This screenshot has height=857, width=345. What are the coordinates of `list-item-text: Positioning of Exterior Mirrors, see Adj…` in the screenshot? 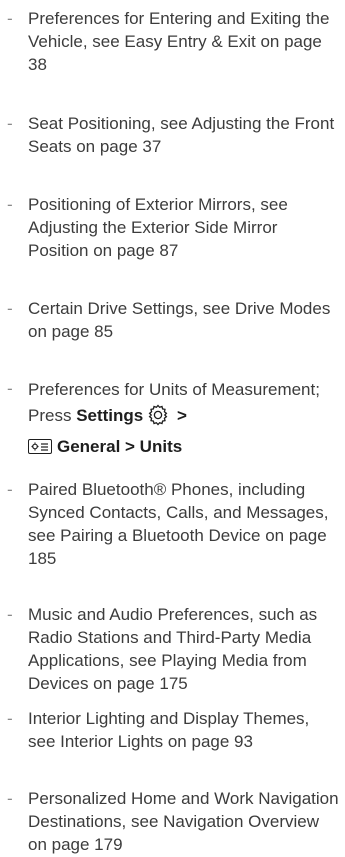 It's located at (158, 227).